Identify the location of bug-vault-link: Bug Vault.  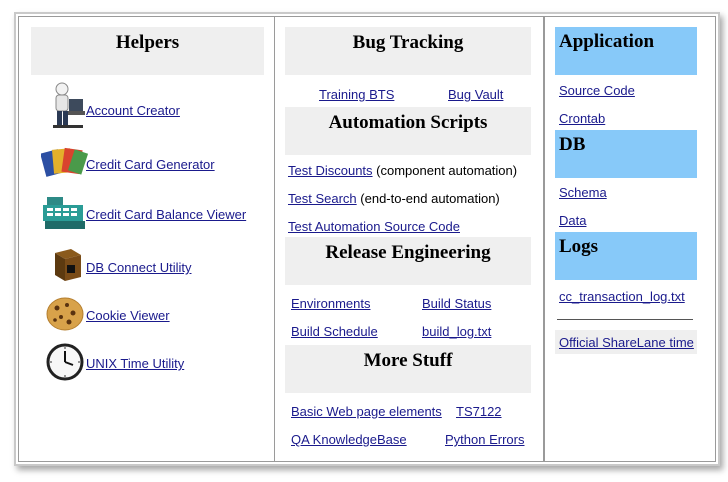
(475, 94).